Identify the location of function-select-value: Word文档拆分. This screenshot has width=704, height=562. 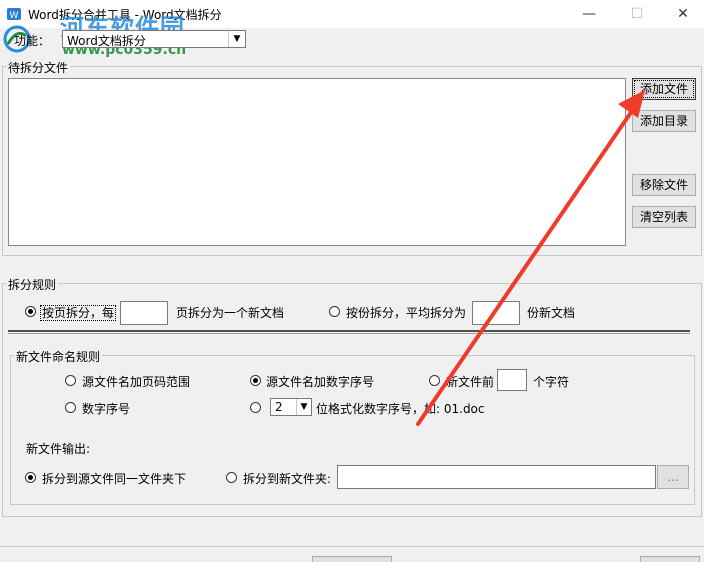
(106, 41).